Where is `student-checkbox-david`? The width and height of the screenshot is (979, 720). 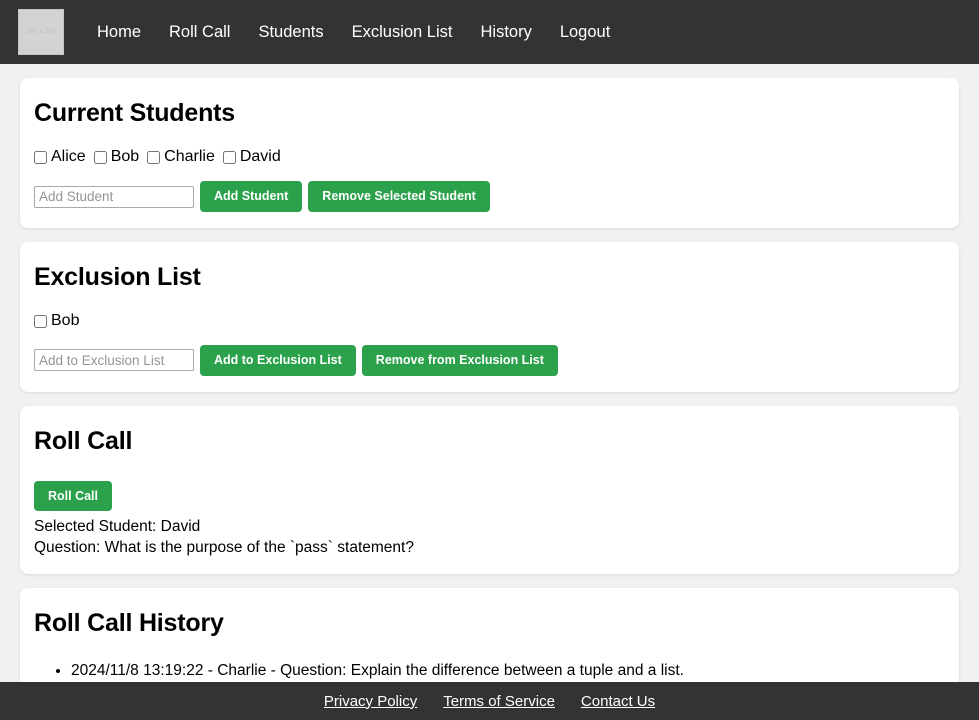 student-checkbox-david is located at coordinates (229, 157).